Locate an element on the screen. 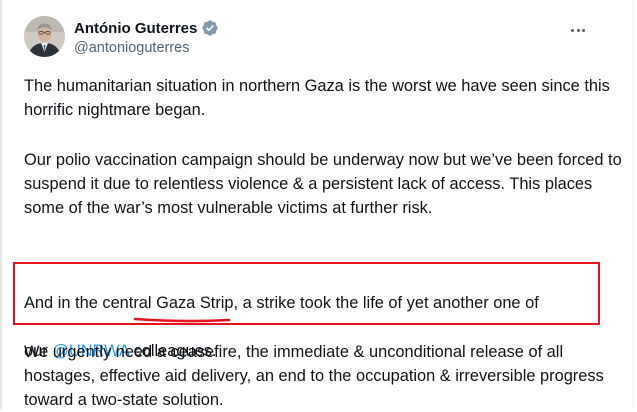  author-handle: @antonioguterres is located at coordinates (131, 48).